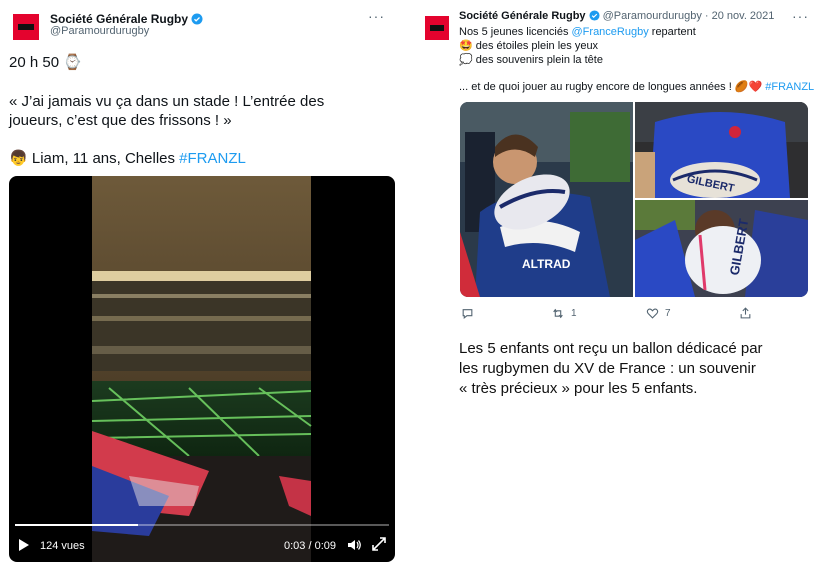 The height and width of the screenshot is (569, 824). Describe the element at coordinates (539, 60) in the screenshot. I see `tweet-text: des souvenirs plein la tête` at that location.